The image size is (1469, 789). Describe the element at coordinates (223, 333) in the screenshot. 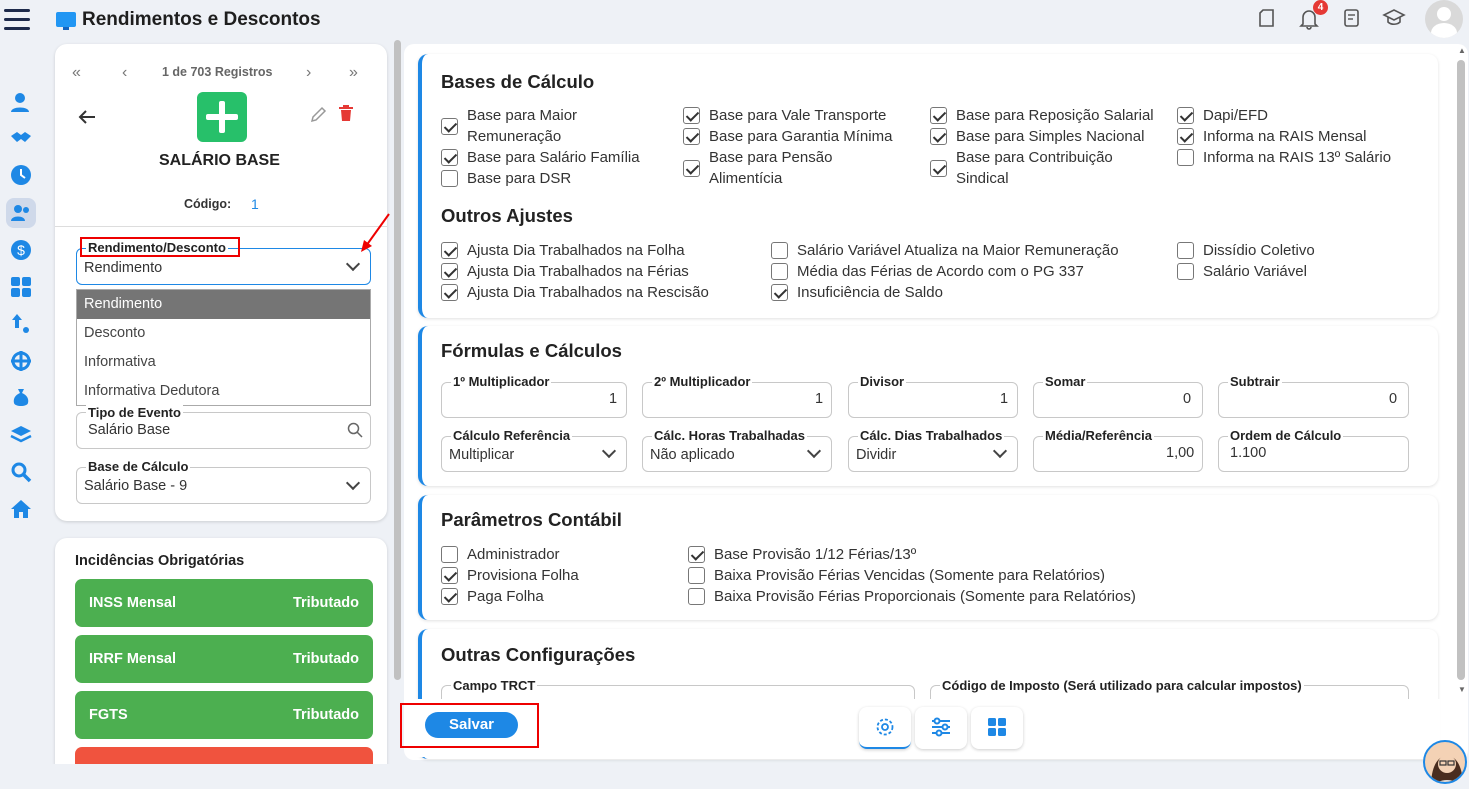

I see `dropdown-option: Desconto` at that location.